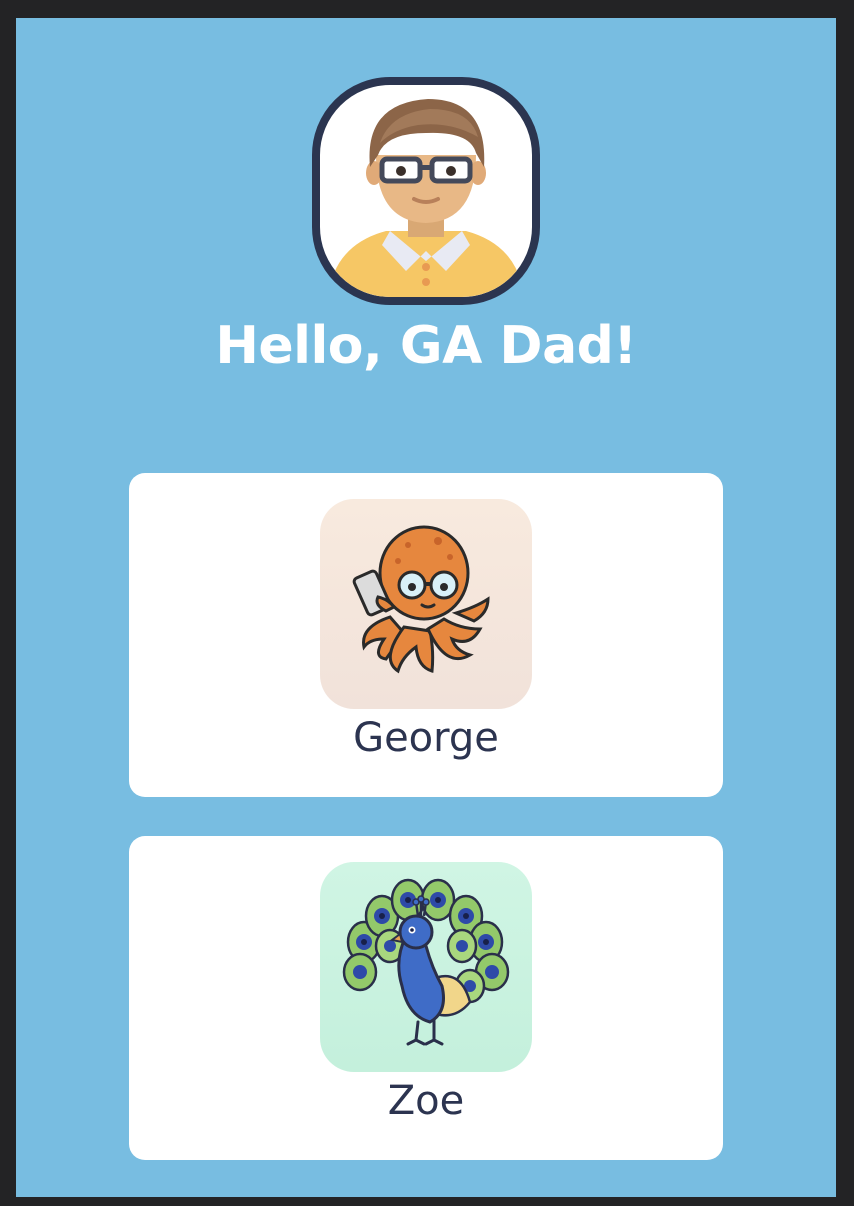  I want to click on child-name-label: Zoe, so click(426, 1101).